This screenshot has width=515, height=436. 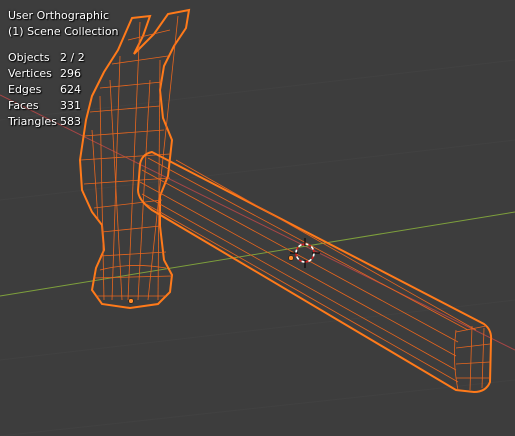 I want to click on stat-value: 583, so click(x=70, y=121).